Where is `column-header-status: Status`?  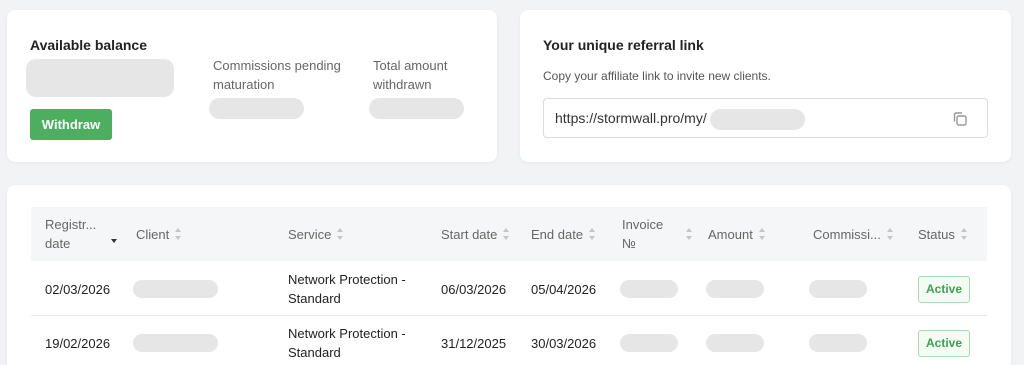 column-header-status: Status is located at coordinates (943, 234).